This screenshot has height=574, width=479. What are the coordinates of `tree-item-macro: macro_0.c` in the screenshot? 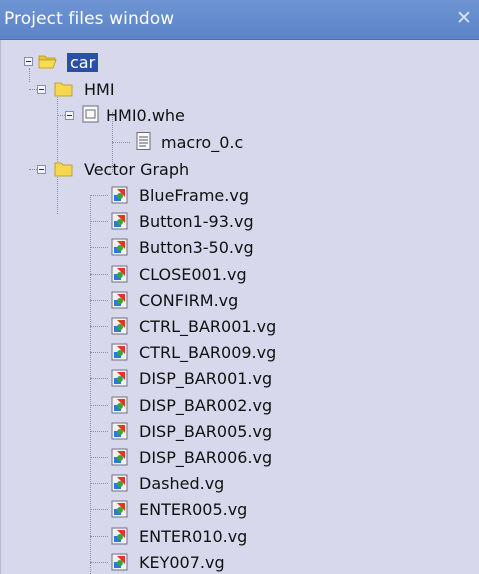 It's located at (240, 143).